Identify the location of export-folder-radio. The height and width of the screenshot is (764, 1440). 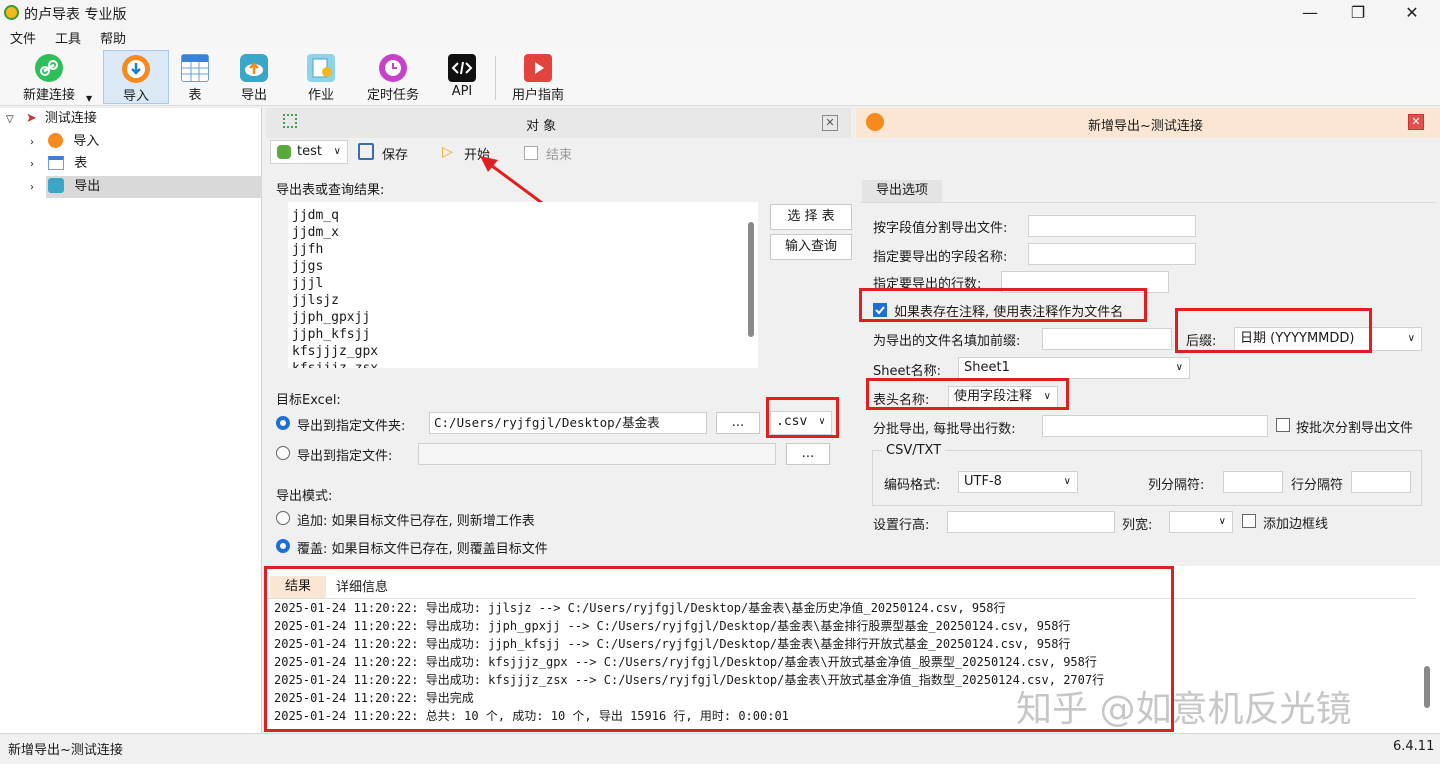
(283, 423).